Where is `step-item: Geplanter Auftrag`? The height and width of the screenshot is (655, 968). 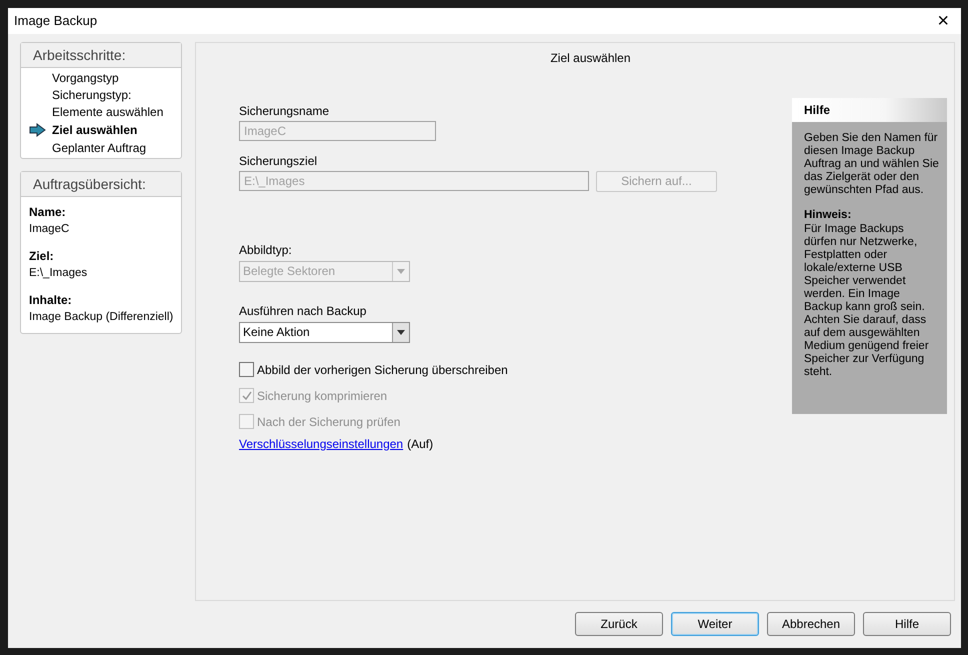
step-item: Geplanter Auftrag is located at coordinates (99, 148).